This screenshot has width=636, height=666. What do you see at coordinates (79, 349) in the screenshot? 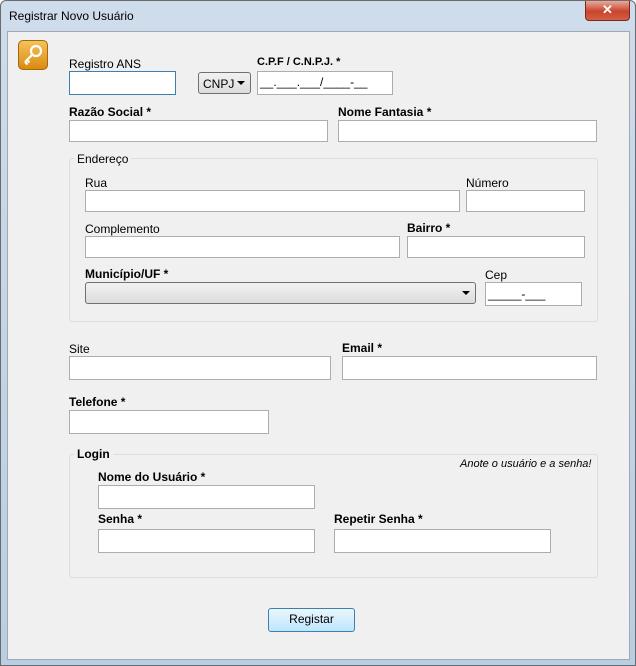
I see `site-label: Site` at bounding box center [79, 349].